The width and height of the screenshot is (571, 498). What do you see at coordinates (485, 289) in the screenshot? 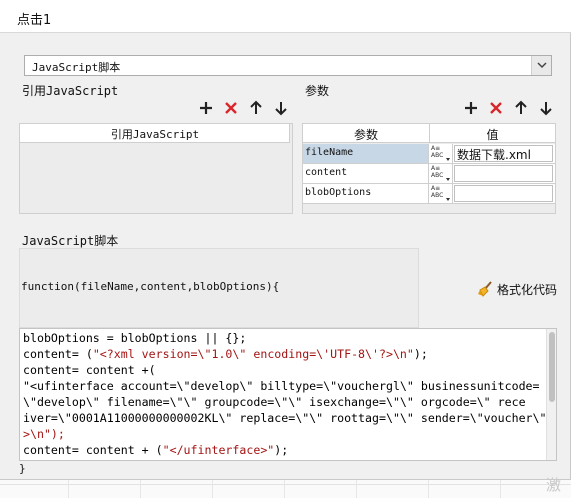
I see `broom-icon` at bounding box center [485, 289].